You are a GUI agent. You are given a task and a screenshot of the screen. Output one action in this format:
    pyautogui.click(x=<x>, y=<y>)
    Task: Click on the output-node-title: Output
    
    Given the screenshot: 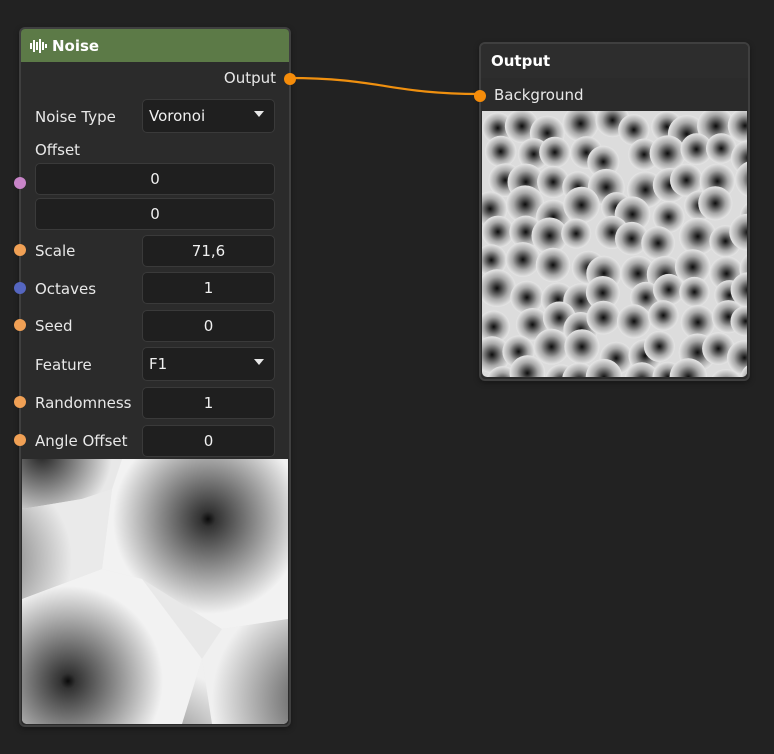 What is the action you would take?
    pyautogui.click(x=521, y=61)
    